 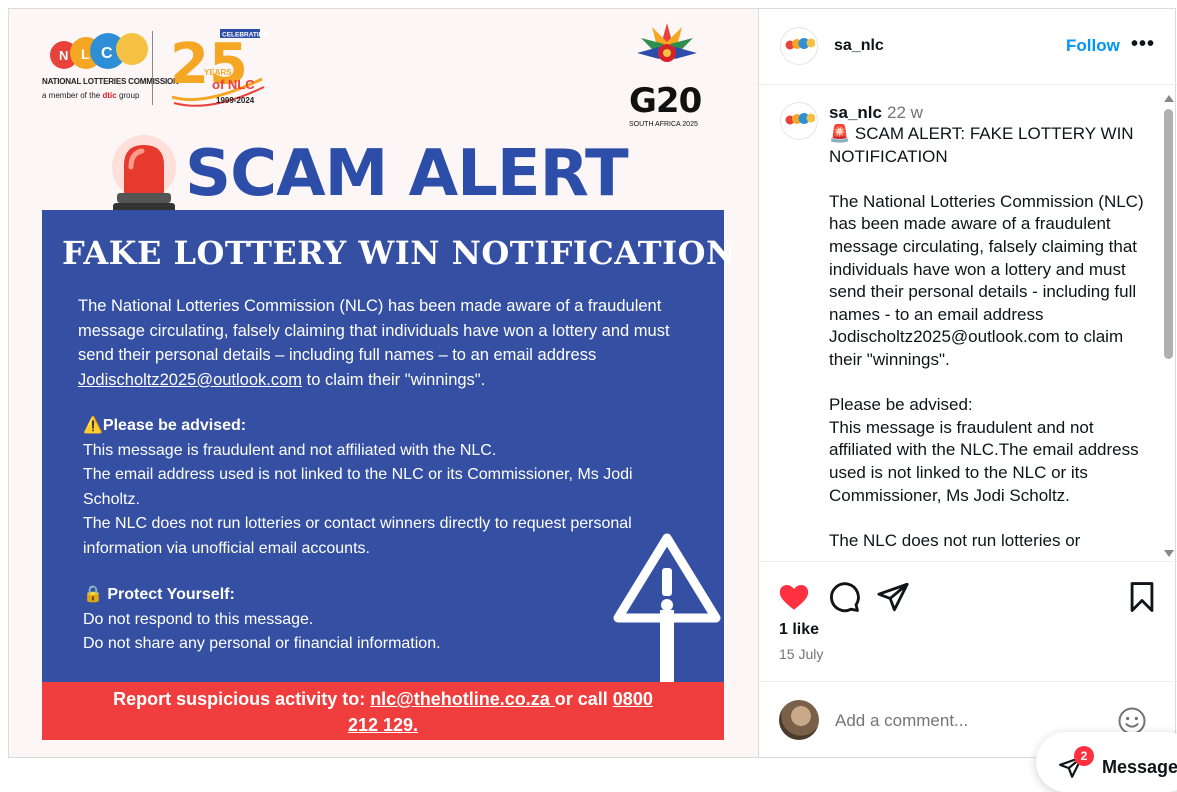 I want to click on g20-subtitle: SOUTH AFRICA 2025, so click(x=663, y=124).